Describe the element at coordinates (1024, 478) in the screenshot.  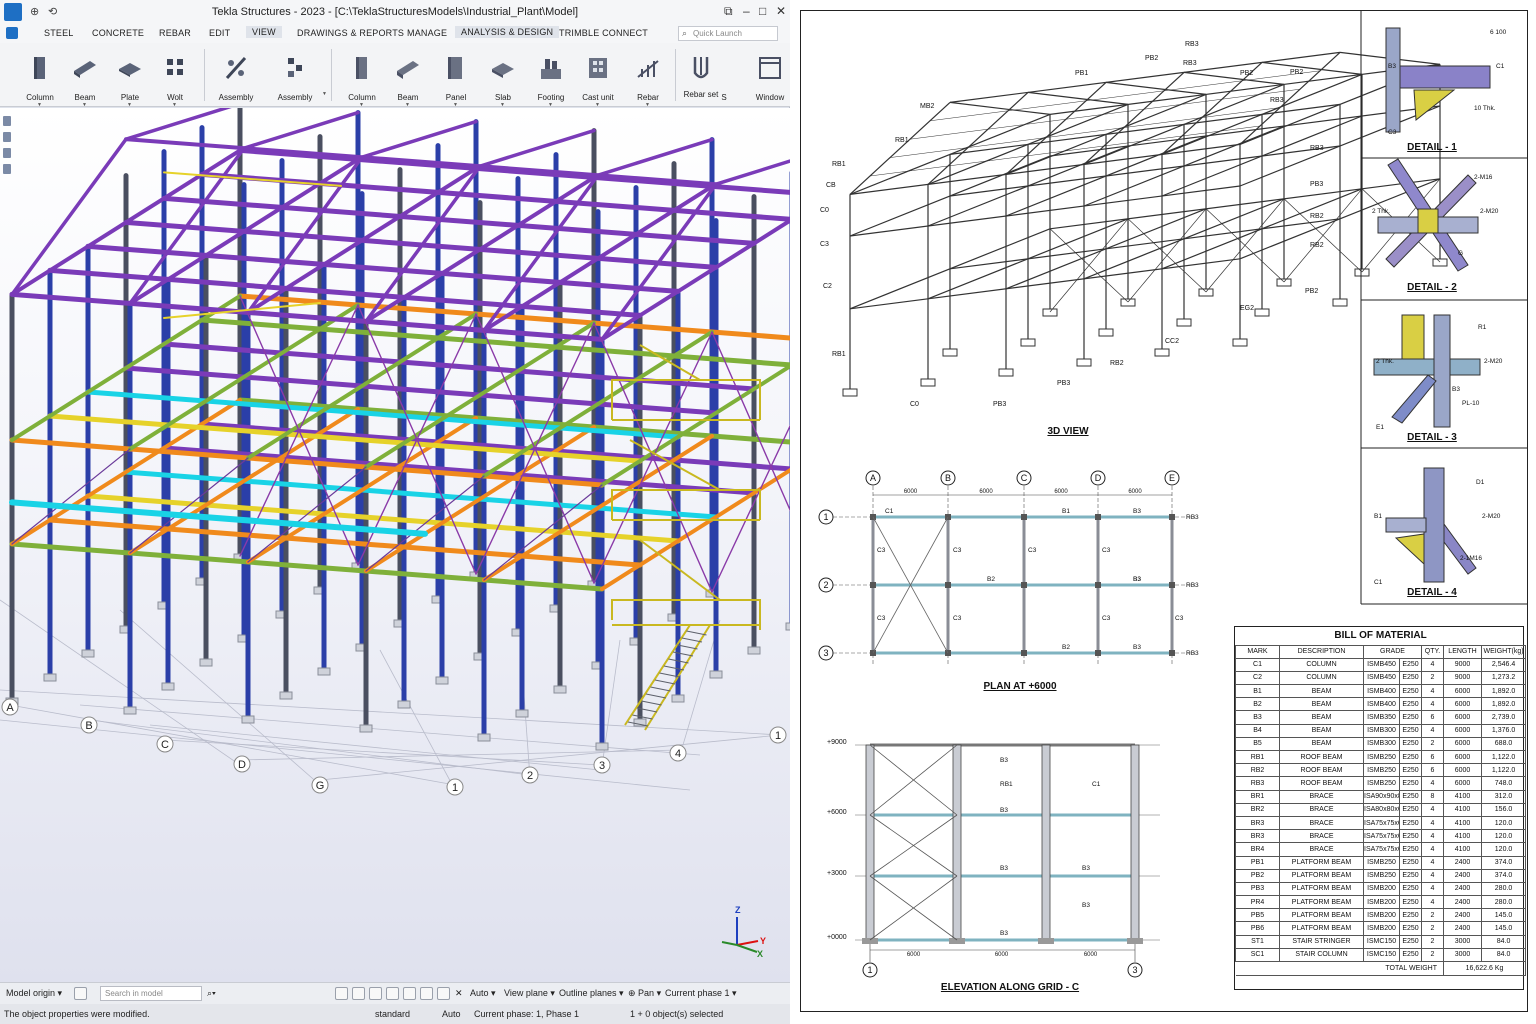
I see `plan-grid-letter: C` at that location.